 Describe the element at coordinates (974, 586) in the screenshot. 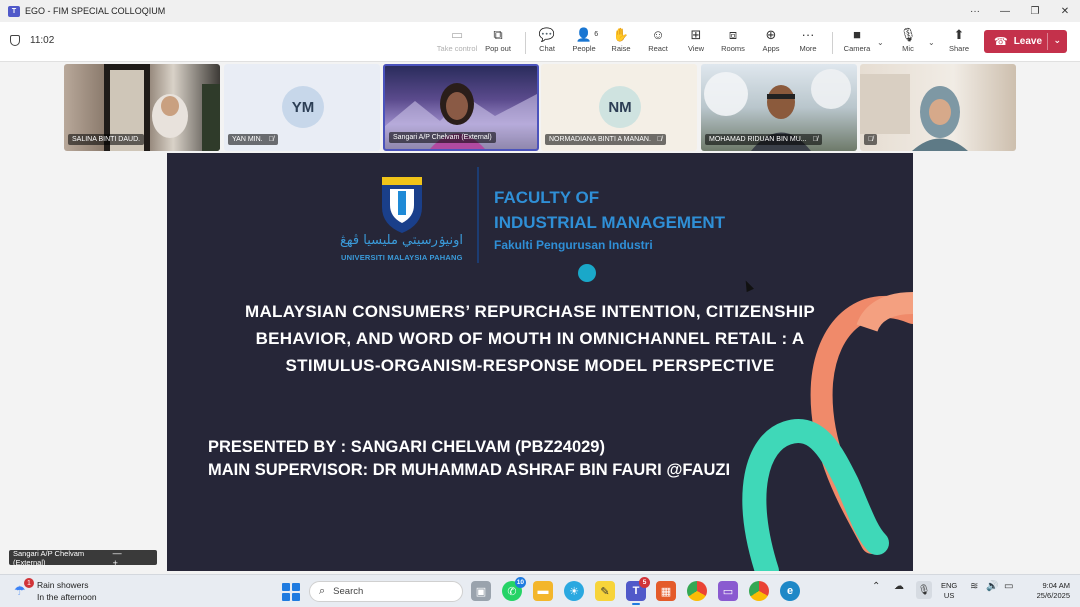

I see `wifi-icon: ≋` at that location.